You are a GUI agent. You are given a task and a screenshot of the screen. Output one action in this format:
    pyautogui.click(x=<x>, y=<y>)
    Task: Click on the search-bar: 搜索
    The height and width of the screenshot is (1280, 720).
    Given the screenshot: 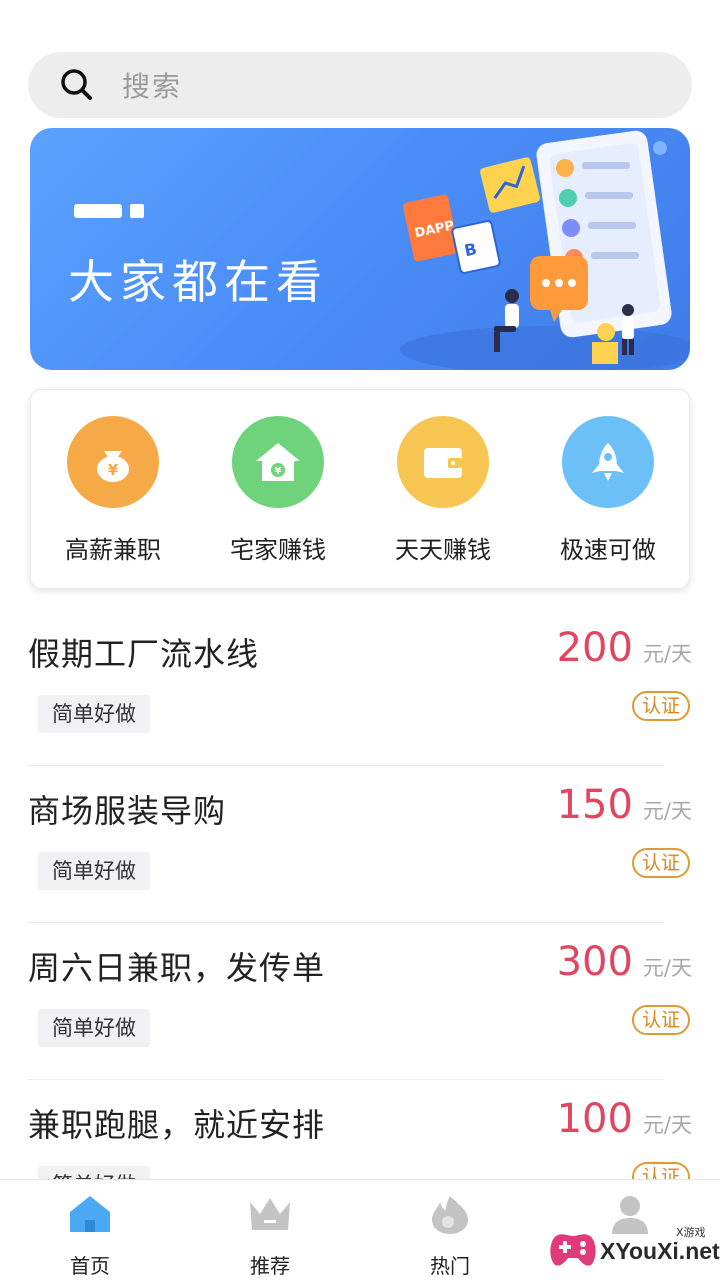 What is the action you would take?
    pyautogui.click(x=360, y=85)
    